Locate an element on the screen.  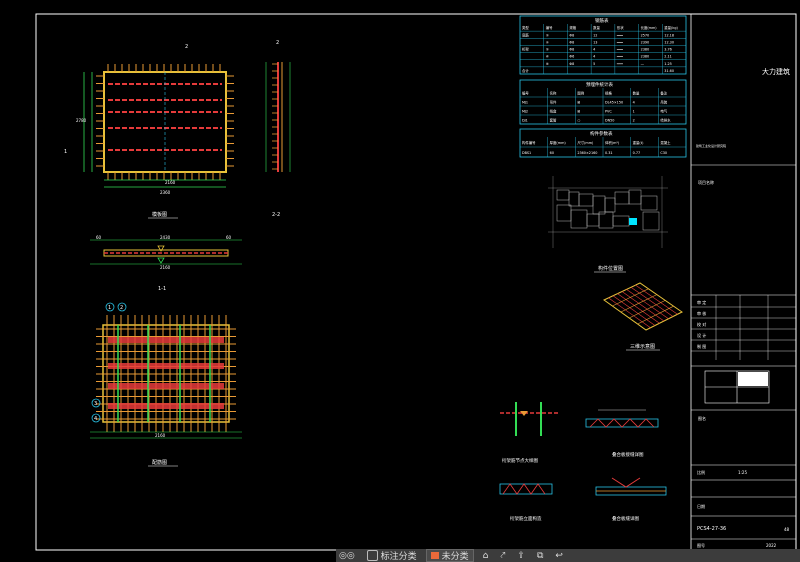
document-tab: 未分类 is located at coordinates (449, 555).